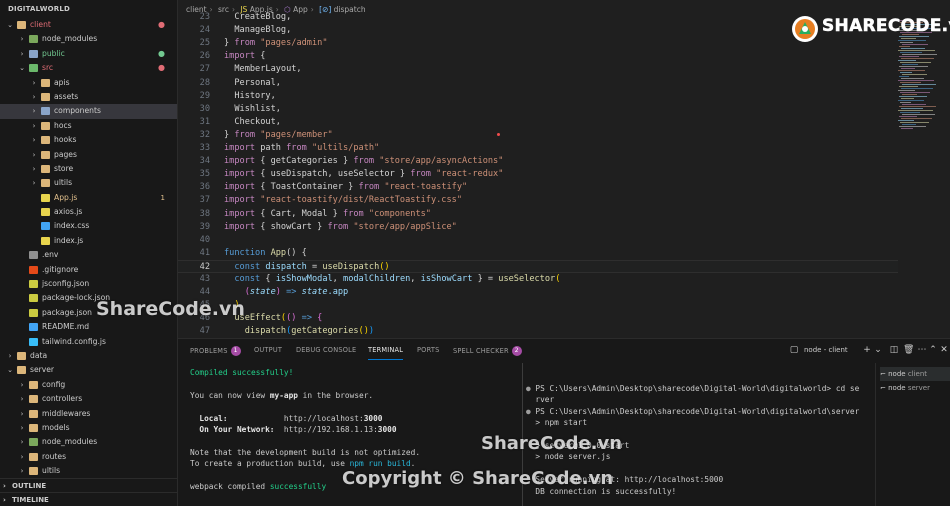 The height and width of the screenshot is (506, 950). Describe the element at coordinates (538, 266) in the screenshot. I see `code-line: 42 const dispatch = useDispatch()` at that location.